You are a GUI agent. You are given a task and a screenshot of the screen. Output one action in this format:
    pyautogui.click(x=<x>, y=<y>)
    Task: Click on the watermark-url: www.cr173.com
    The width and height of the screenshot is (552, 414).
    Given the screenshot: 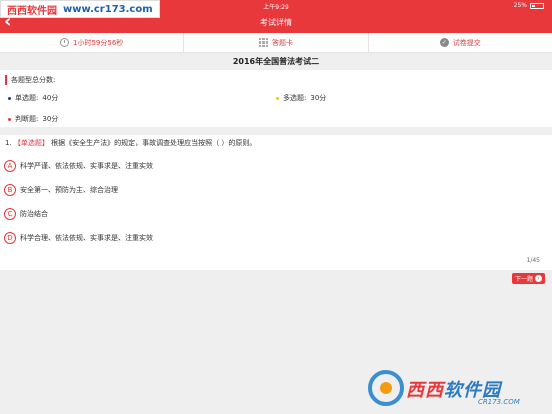 What is the action you would take?
    pyautogui.click(x=108, y=9)
    